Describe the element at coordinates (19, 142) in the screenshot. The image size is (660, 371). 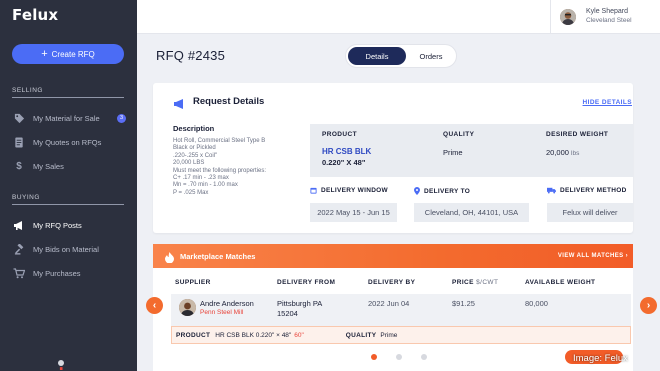
I see `document-icon` at that location.